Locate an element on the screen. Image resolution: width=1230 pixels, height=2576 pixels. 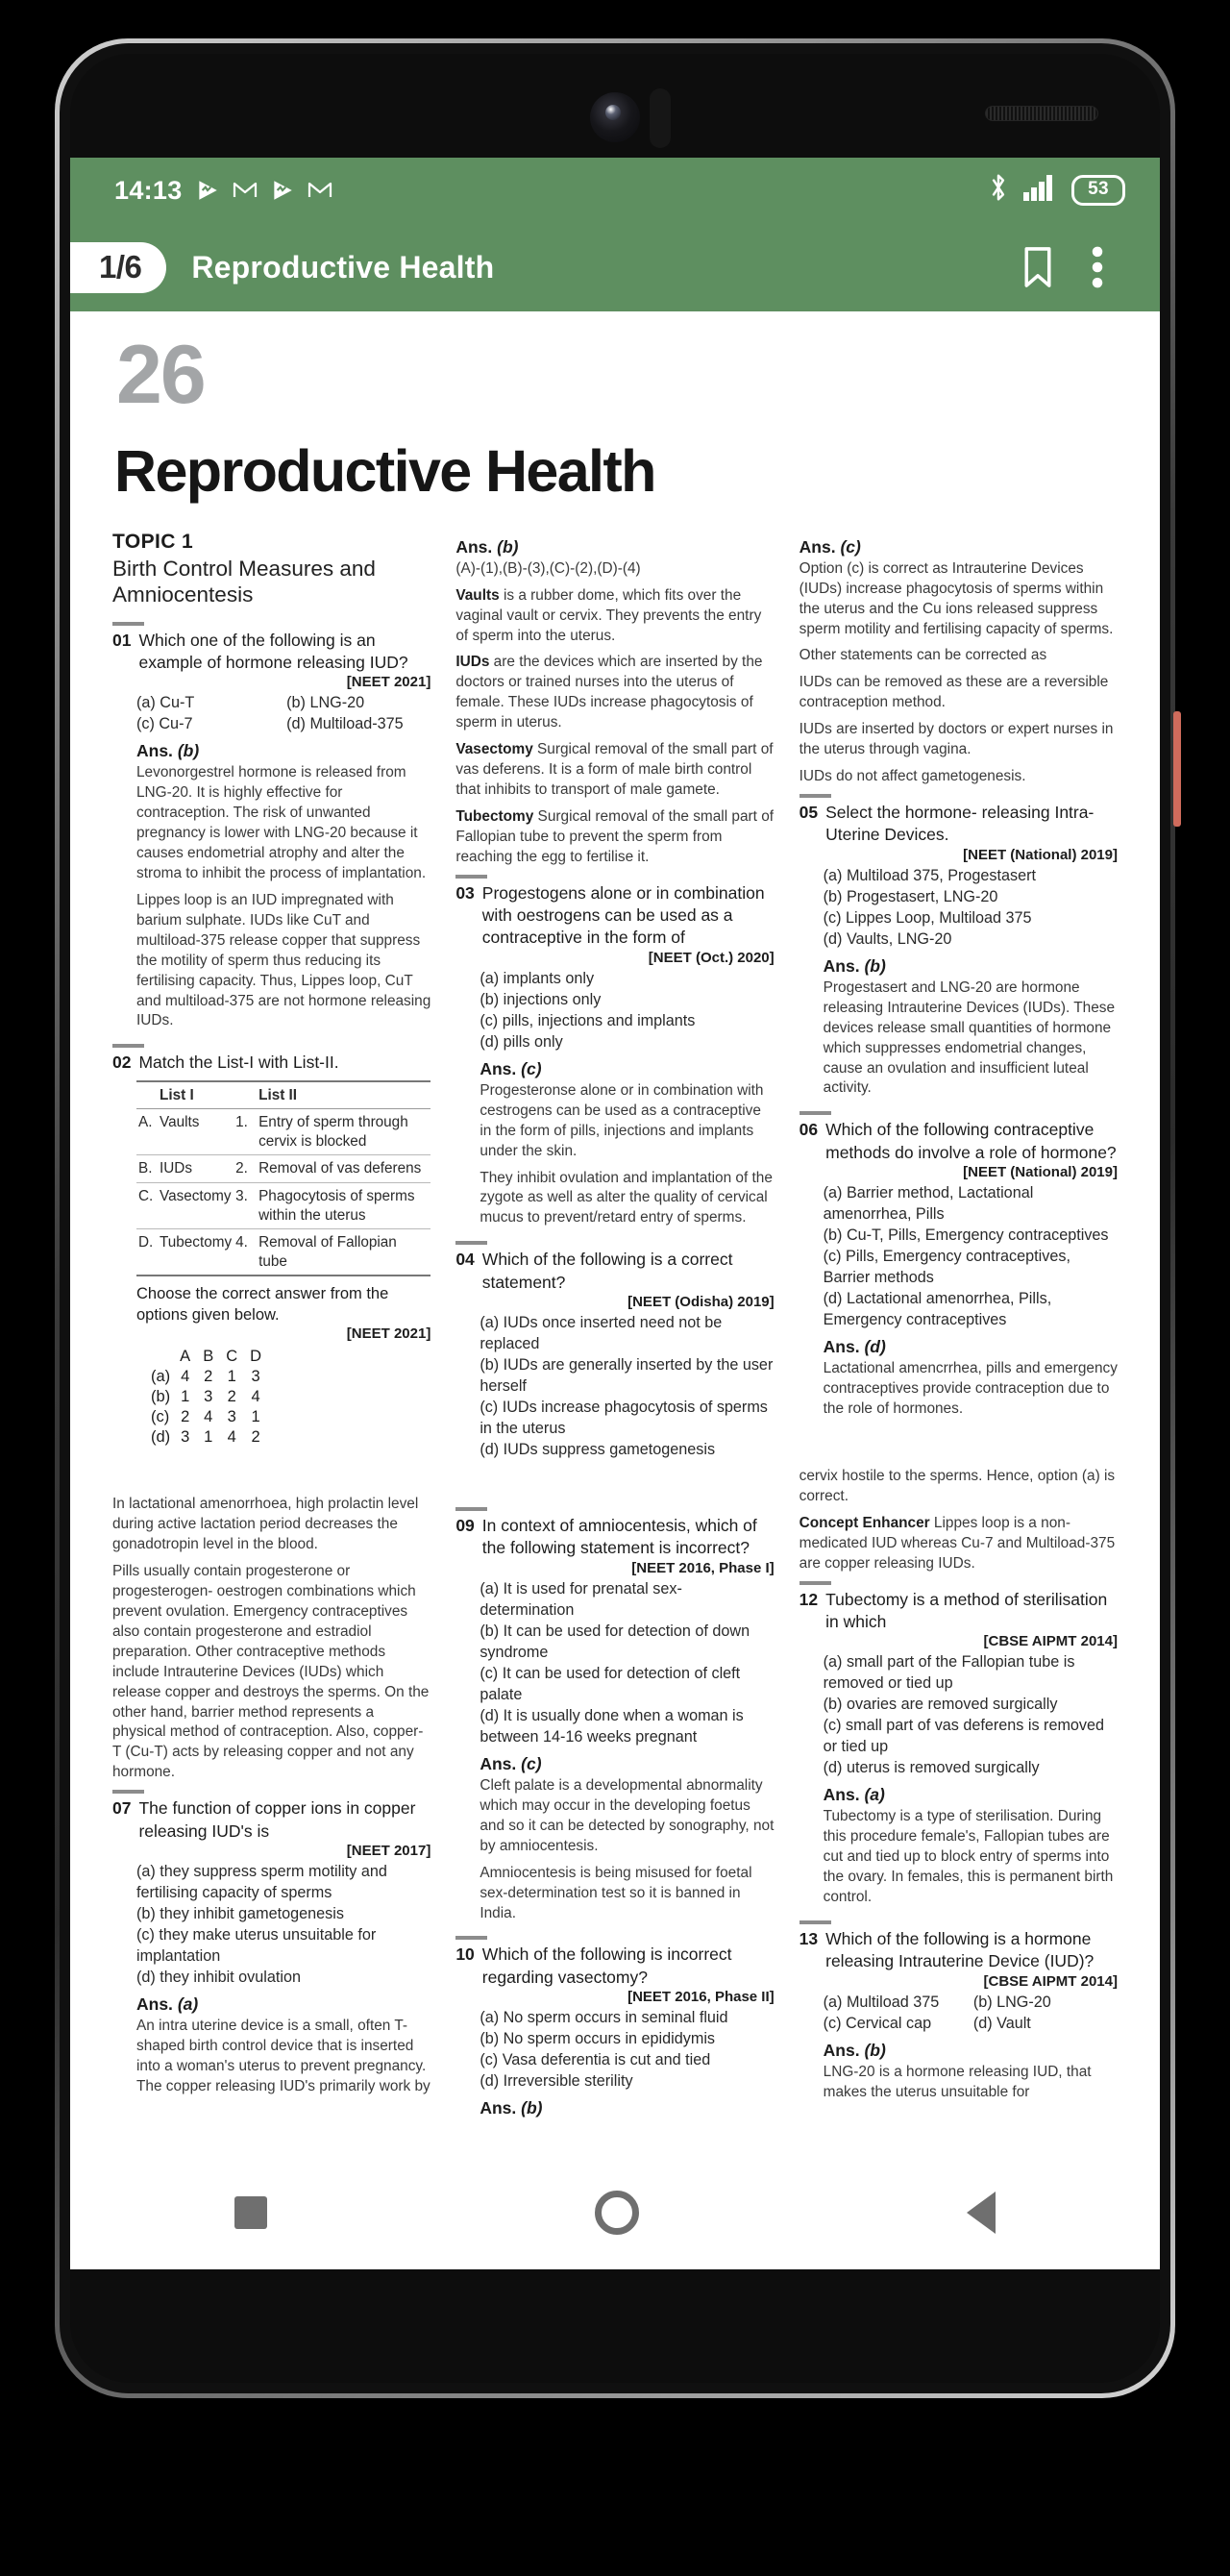
proximity-sensor-icon is located at coordinates (660, 118).